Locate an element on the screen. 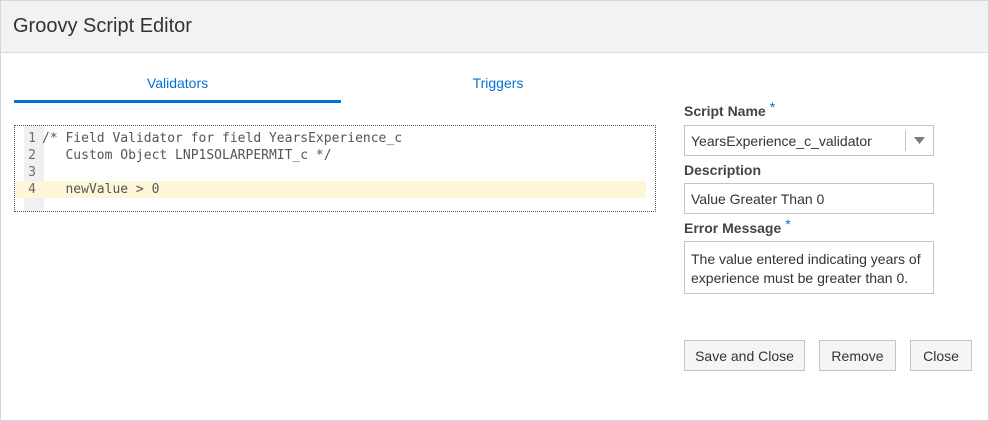  line-number: 4 is located at coordinates (32, 189).